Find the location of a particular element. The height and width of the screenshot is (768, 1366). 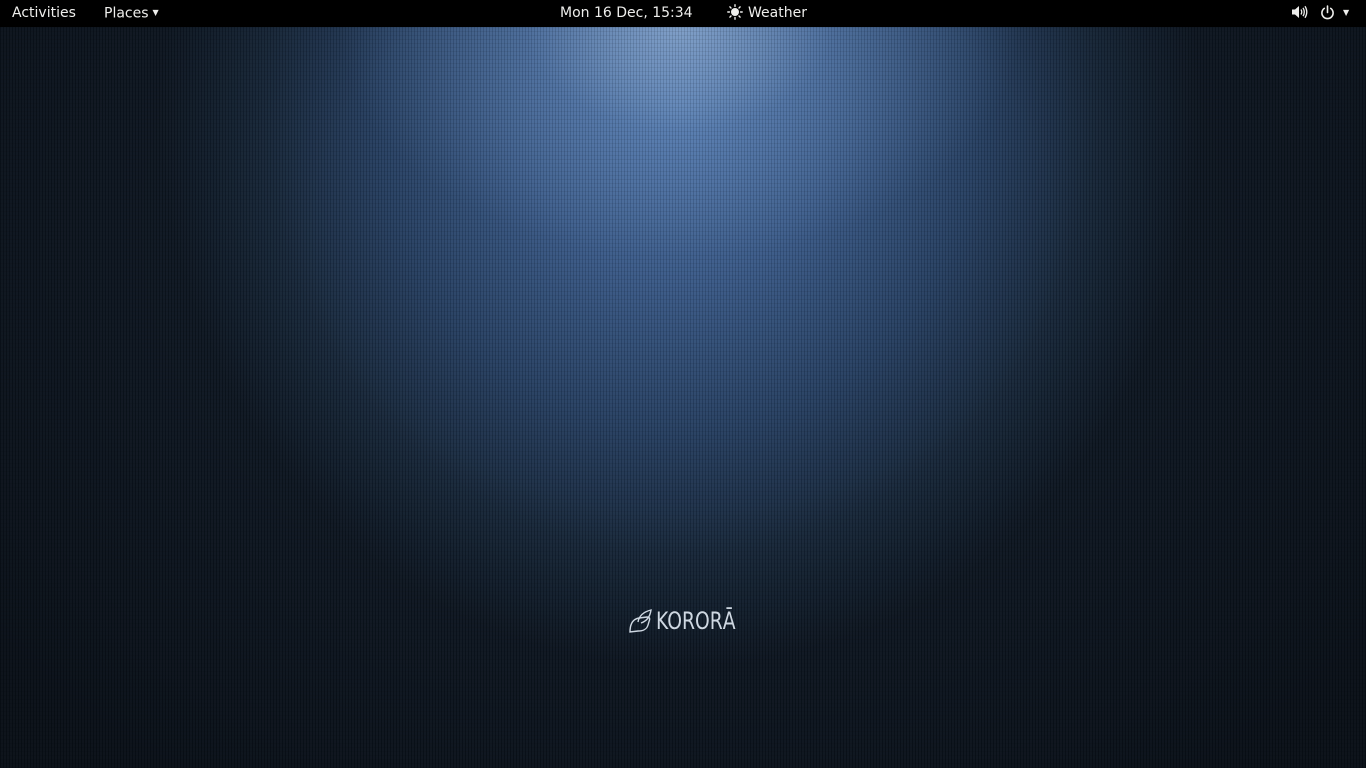

activities-label: Activities is located at coordinates (44, 13).